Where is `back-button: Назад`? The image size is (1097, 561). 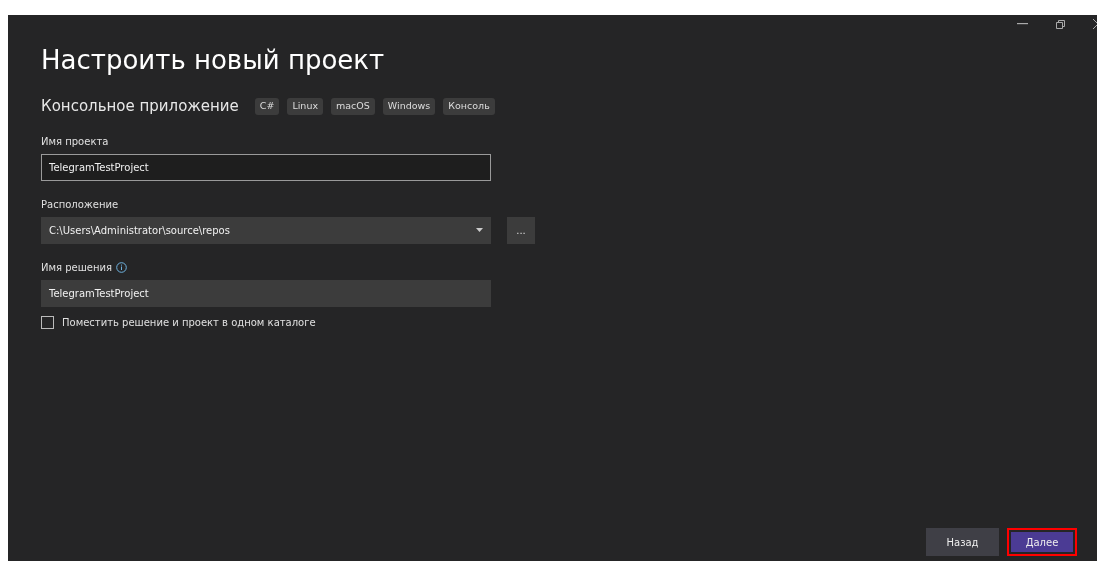 back-button: Назад is located at coordinates (962, 542).